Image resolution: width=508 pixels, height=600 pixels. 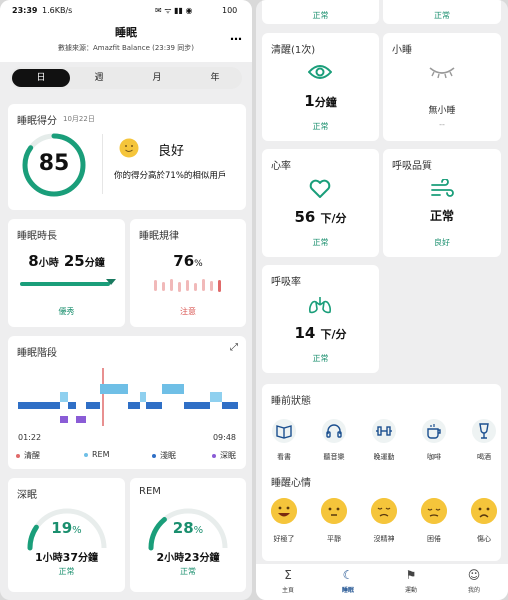 I want to click on workout-tab-icon: ⚑, so click(x=411, y=575).